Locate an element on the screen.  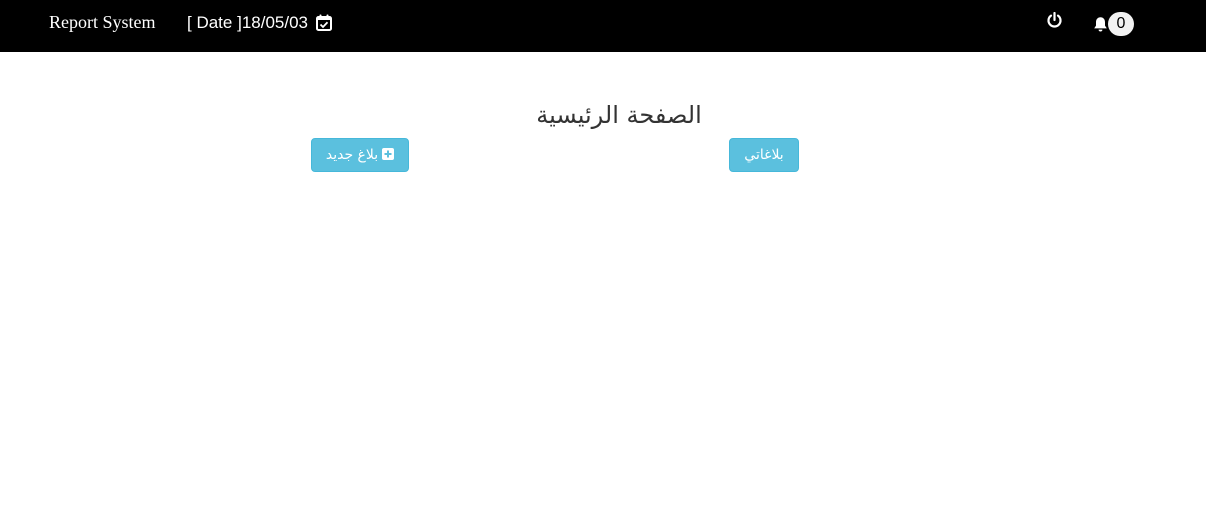
date-label: [ Date ] is located at coordinates (214, 22).